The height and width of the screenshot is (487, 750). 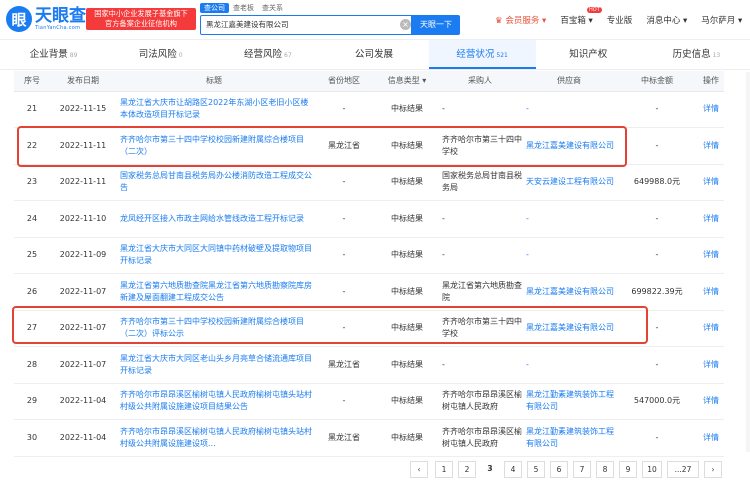 What do you see at coordinates (48, 54) in the screenshot?
I see `tab-label: 企业背景` at bounding box center [48, 54].